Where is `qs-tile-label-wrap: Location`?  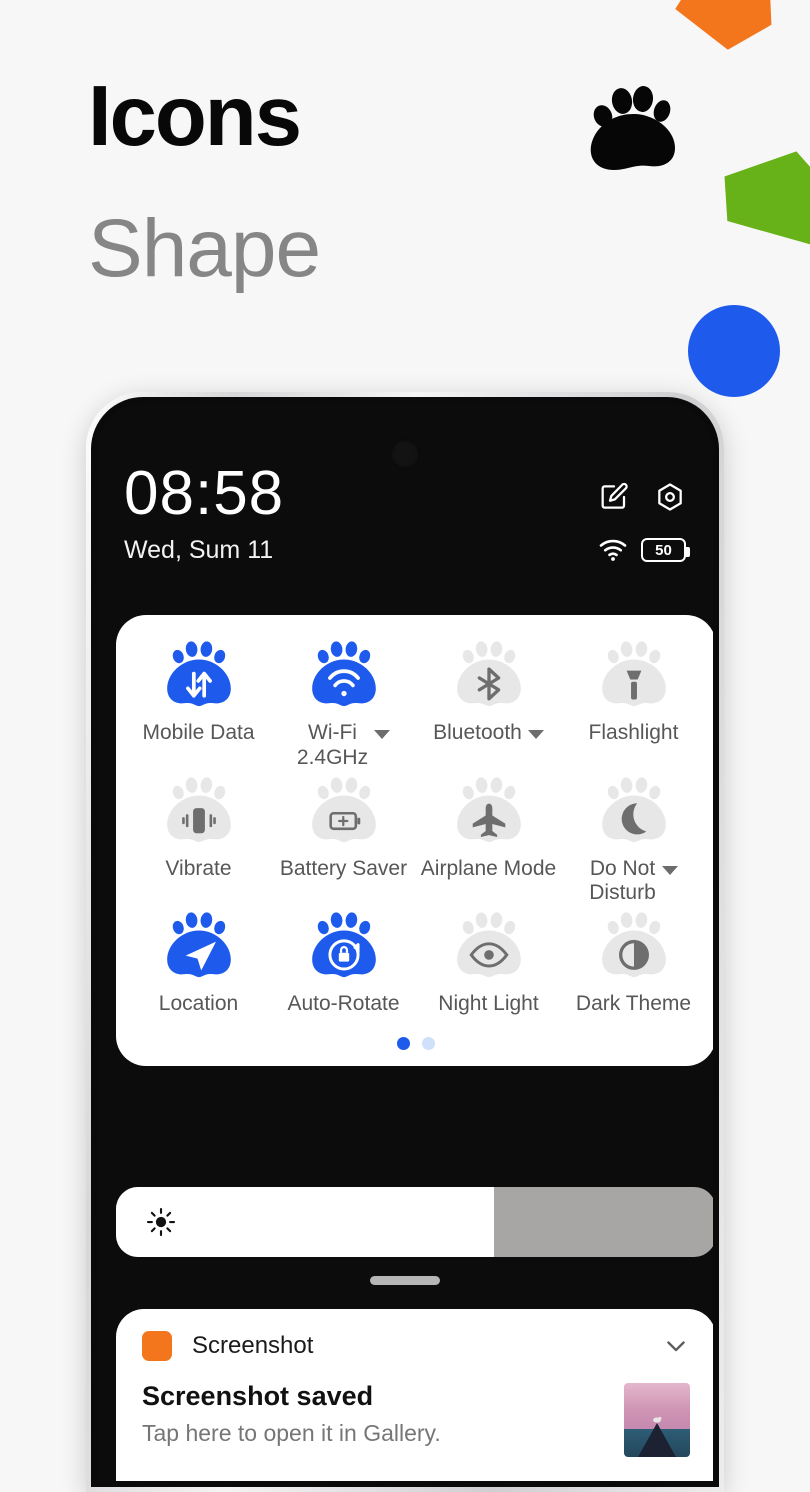 qs-tile-label-wrap: Location is located at coordinates (198, 1004).